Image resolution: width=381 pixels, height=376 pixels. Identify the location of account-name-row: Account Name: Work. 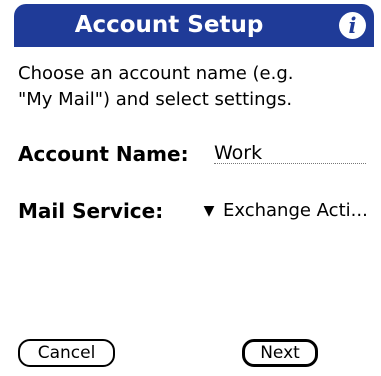
(192, 154).